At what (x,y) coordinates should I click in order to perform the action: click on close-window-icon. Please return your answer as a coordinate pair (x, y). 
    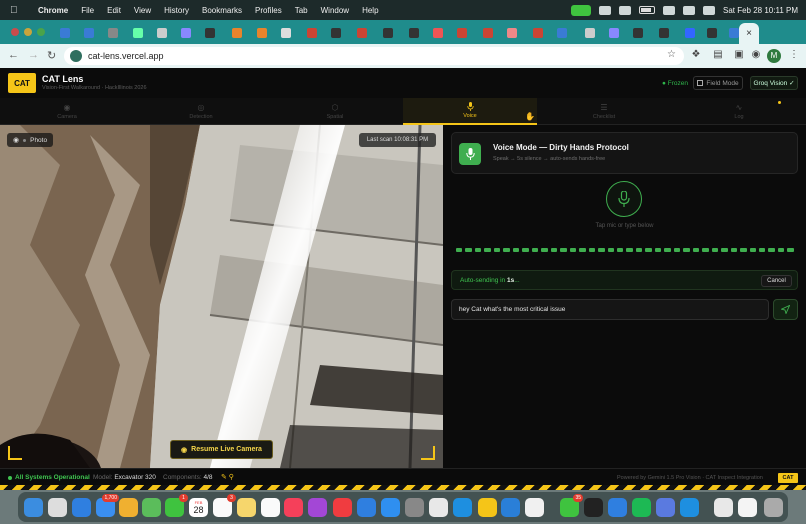
    Looking at the image, I should click on (15, 32).